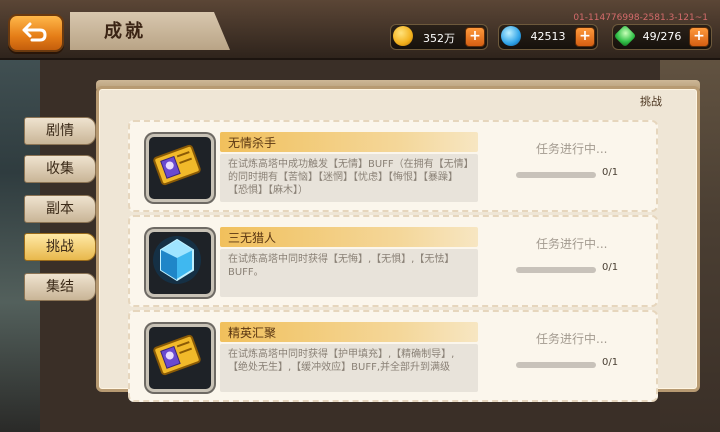 The image size is (720, 432). What do you see at coordinates (60, 287) in the screenshot?
I see `tab-assemble: 集结` at bounding box center [60, 287].